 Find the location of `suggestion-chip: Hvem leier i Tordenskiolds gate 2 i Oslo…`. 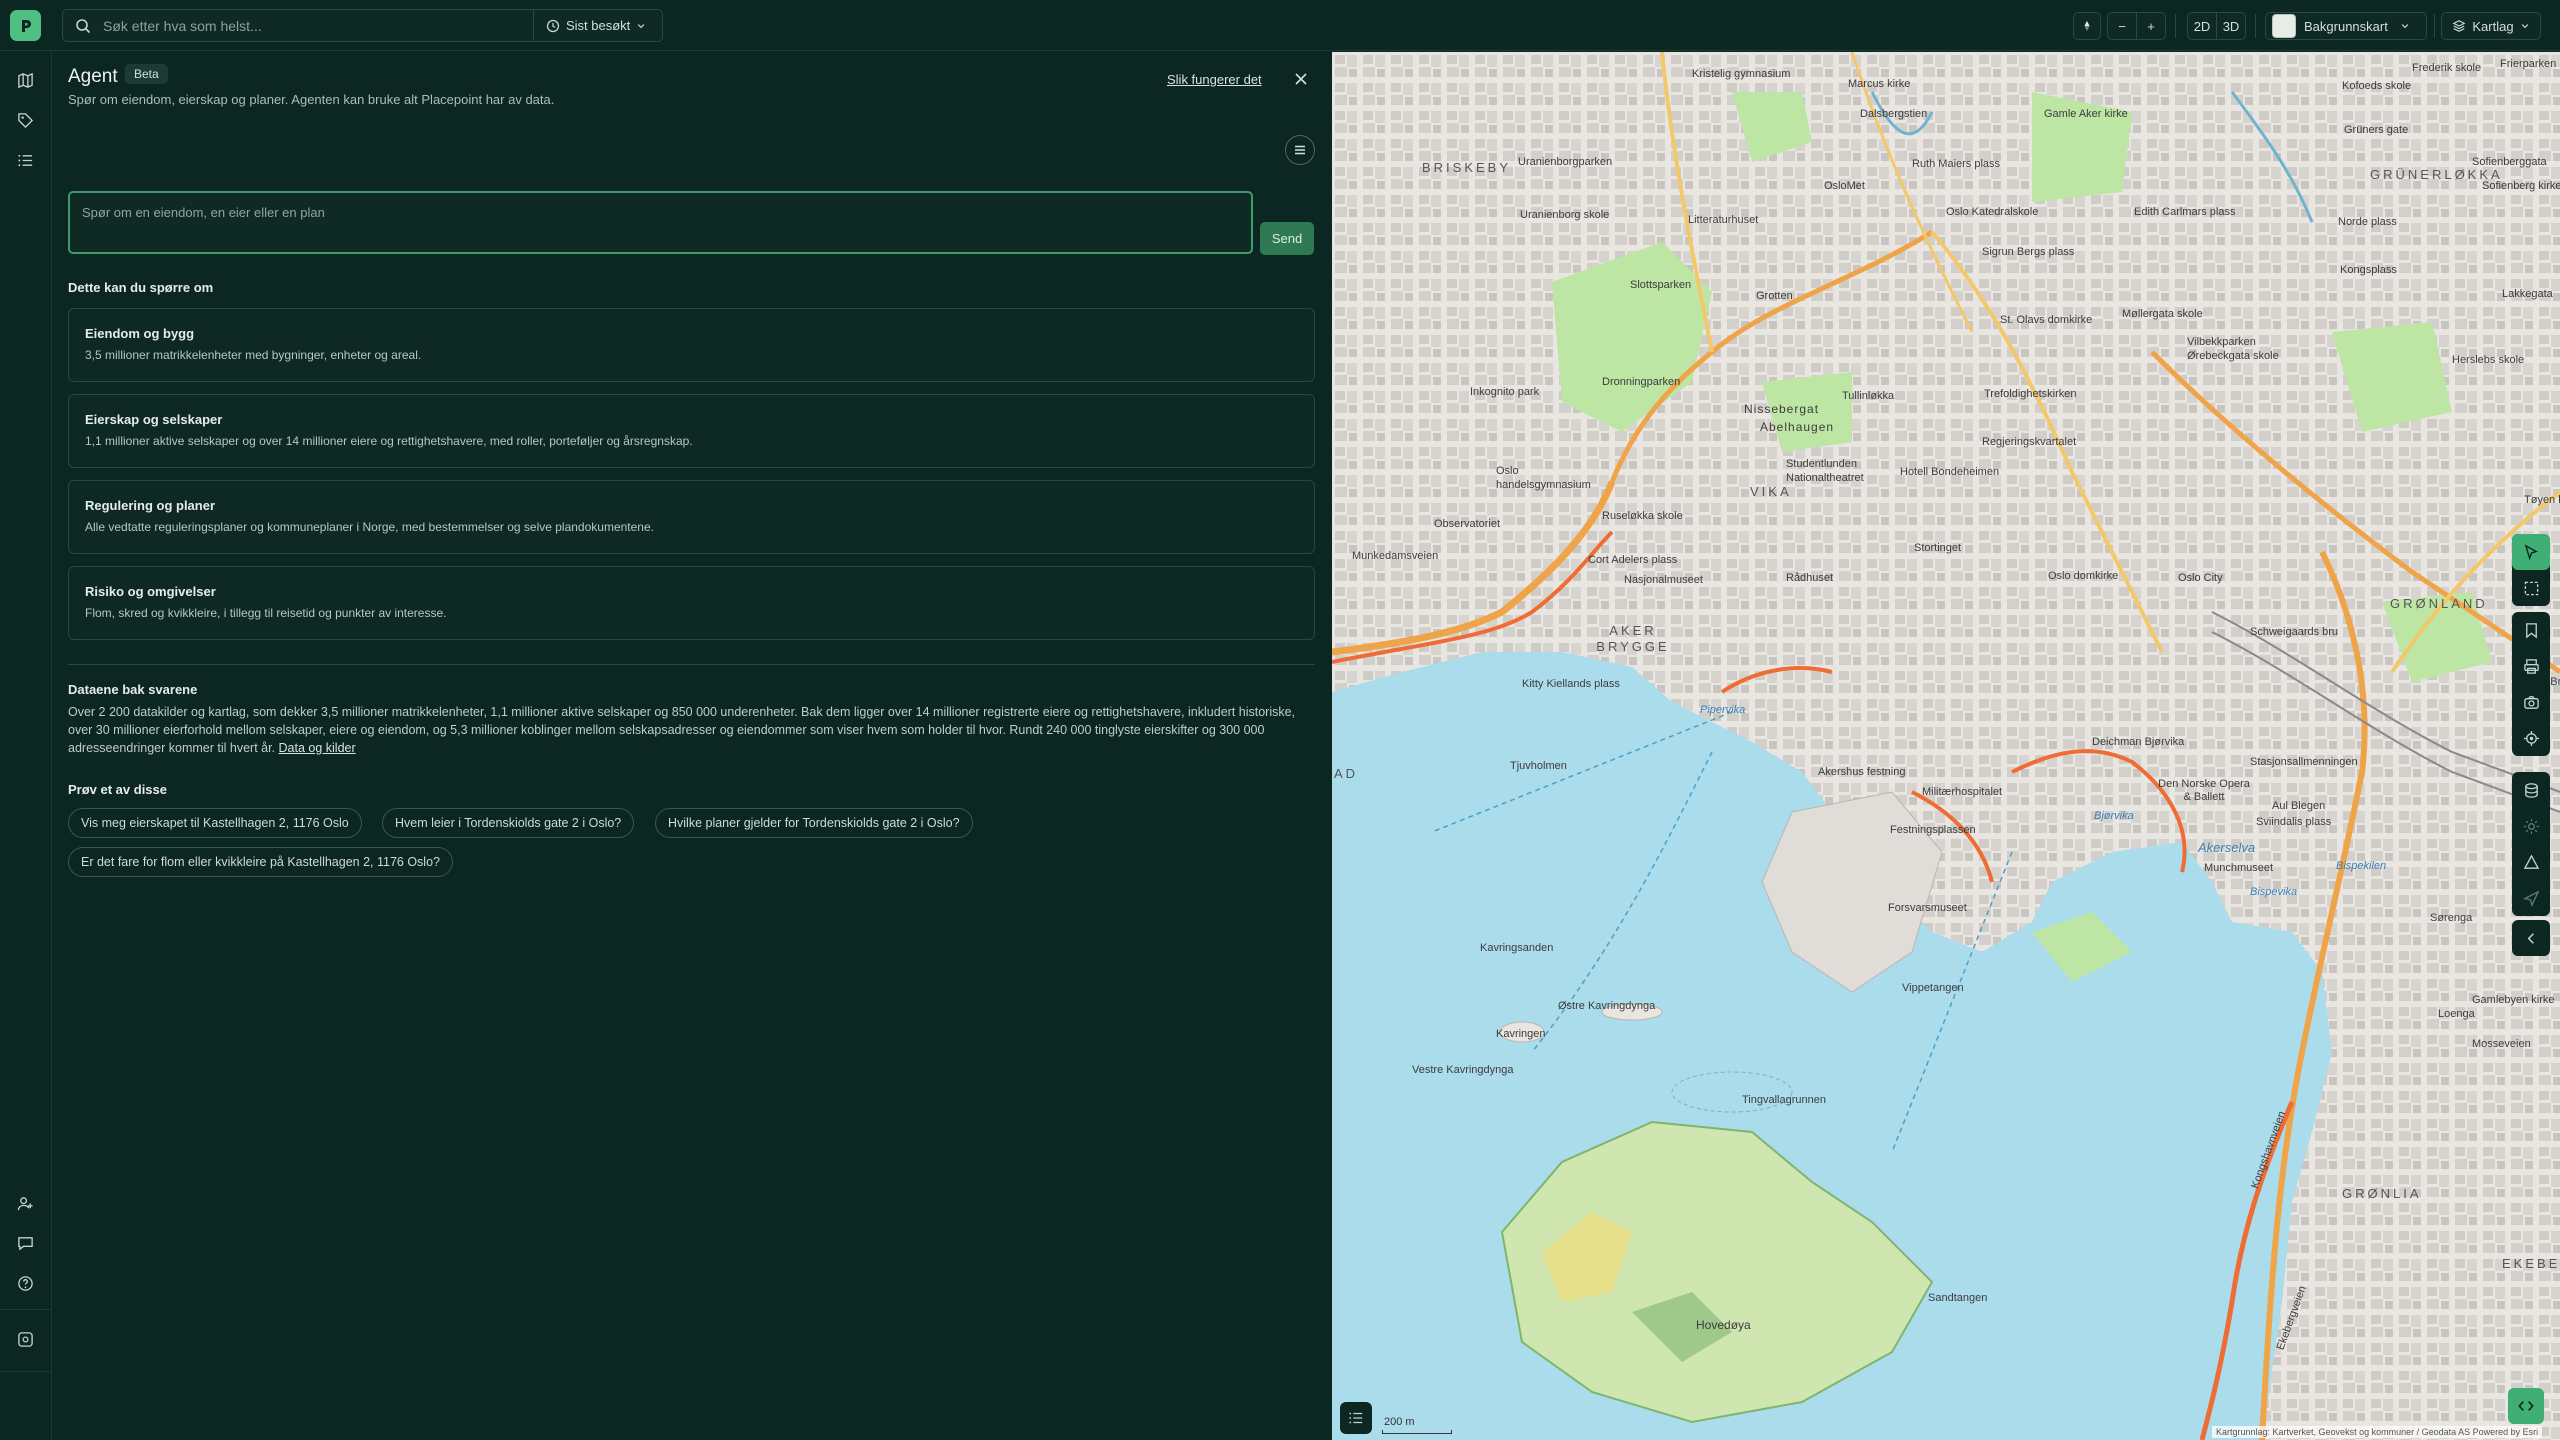

suggestion-chip: Hvem leier i Tordenskiolds gate 2 i Oslo… is located at coordinates (508, 823).